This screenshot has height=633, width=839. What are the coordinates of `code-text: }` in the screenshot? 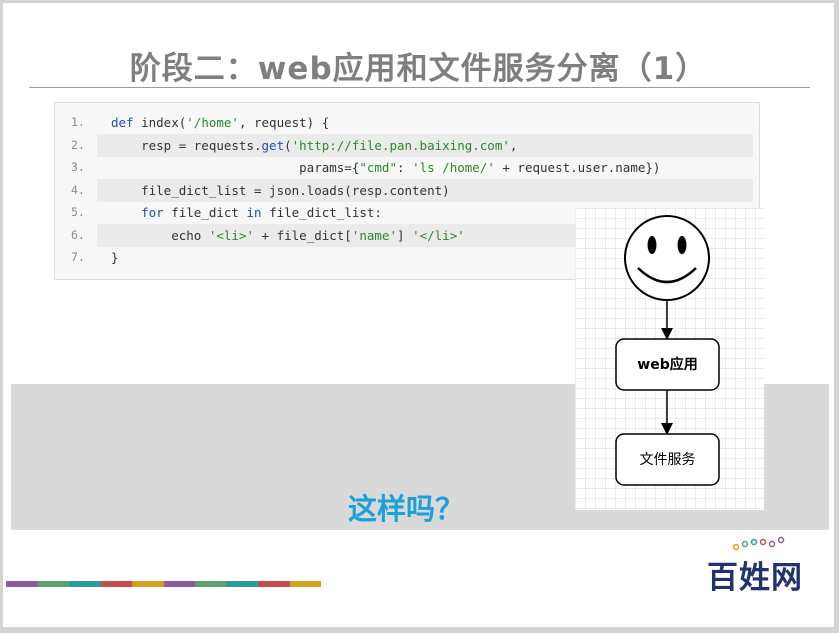 It's located at (115, 257).